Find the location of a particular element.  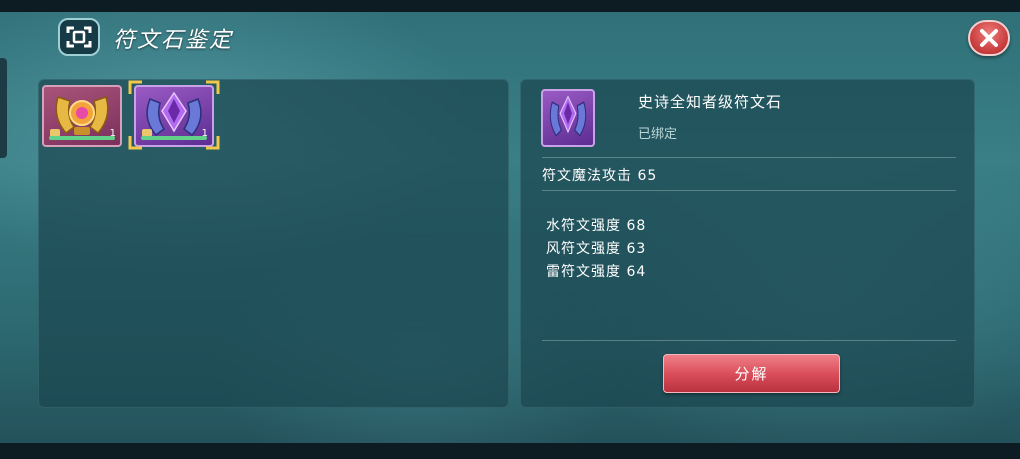

attribute-list: 水符文强度 68 风符文强度 63 雷符文强度 64 is located at coordinates (596, 249).